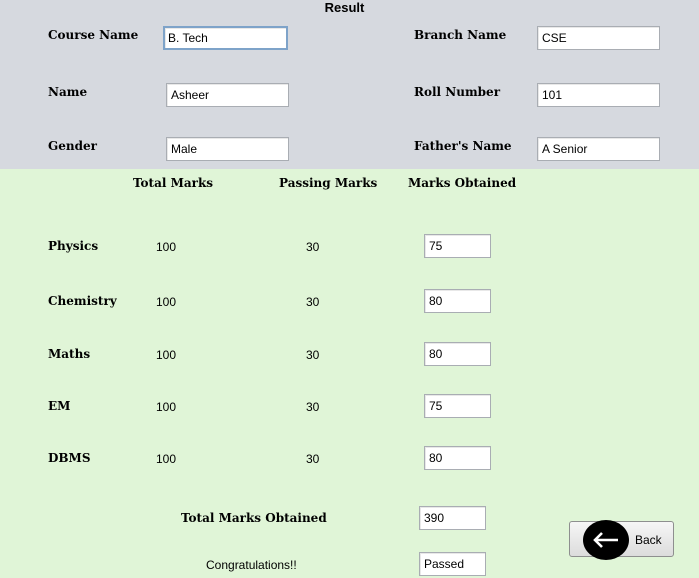  I want to click on back-button-label: Back, so click(648, 540).